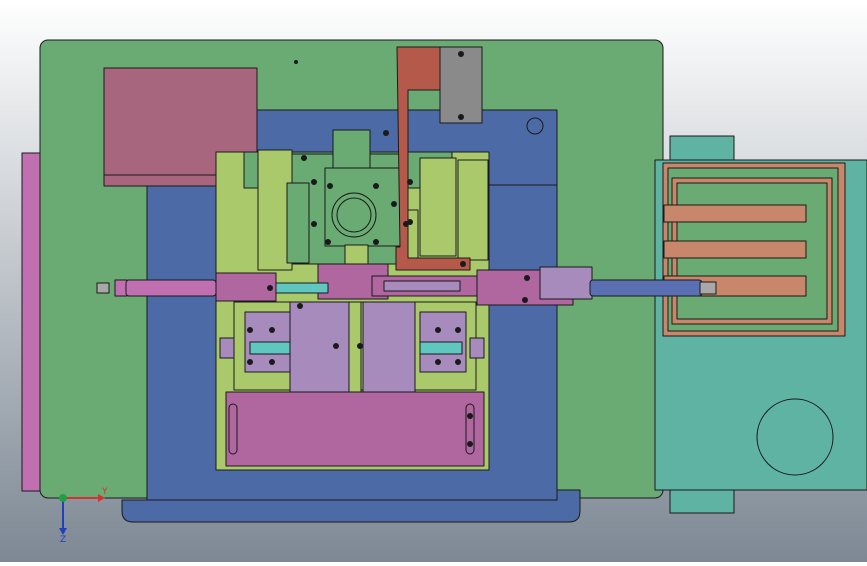 The height and width of the screenshot is (566, 867). I want to click on right-guide-rail, so click(438, 207).